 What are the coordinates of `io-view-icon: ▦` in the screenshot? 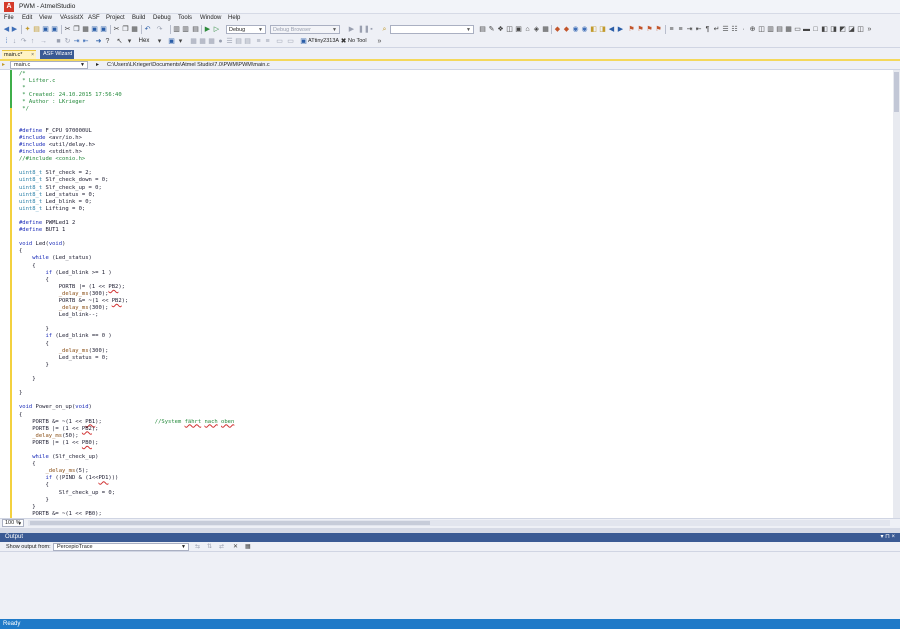 It's located at (202, 41).